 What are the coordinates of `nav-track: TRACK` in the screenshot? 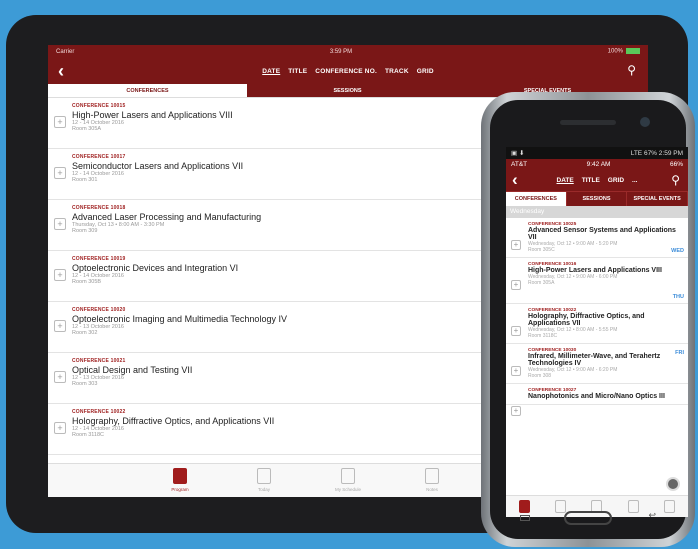 It's located at (397, 71).